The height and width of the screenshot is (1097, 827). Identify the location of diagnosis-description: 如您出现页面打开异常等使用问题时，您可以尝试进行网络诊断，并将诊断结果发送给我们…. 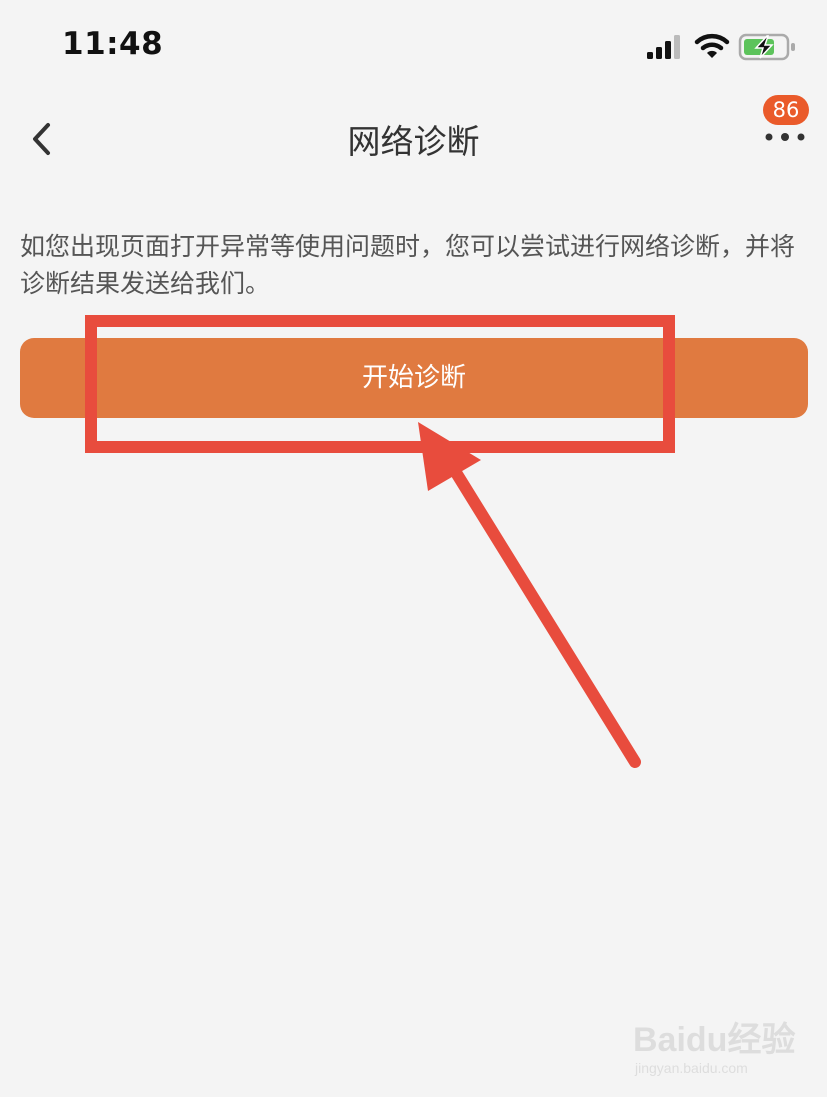
(408, 265).